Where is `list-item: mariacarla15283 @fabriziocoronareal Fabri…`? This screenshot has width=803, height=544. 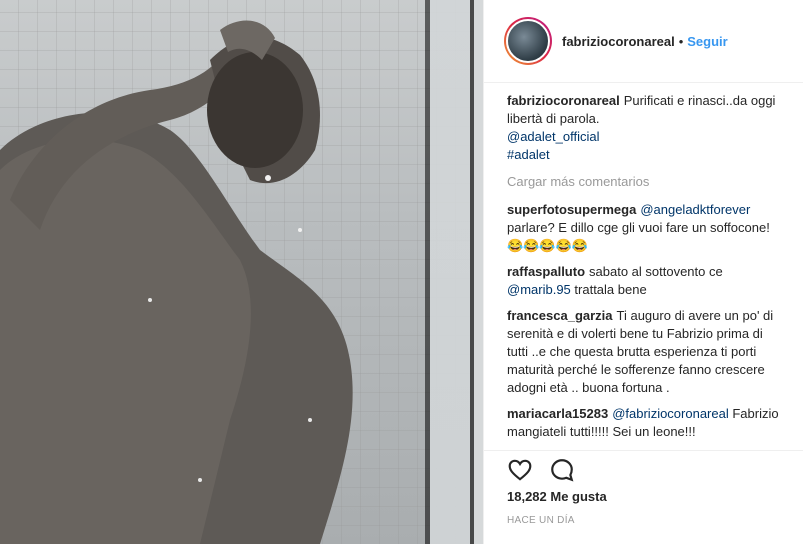 list-item: mariacarla15283 @fabriziocoronareal Fabri… is located at coordinates (645, 423).